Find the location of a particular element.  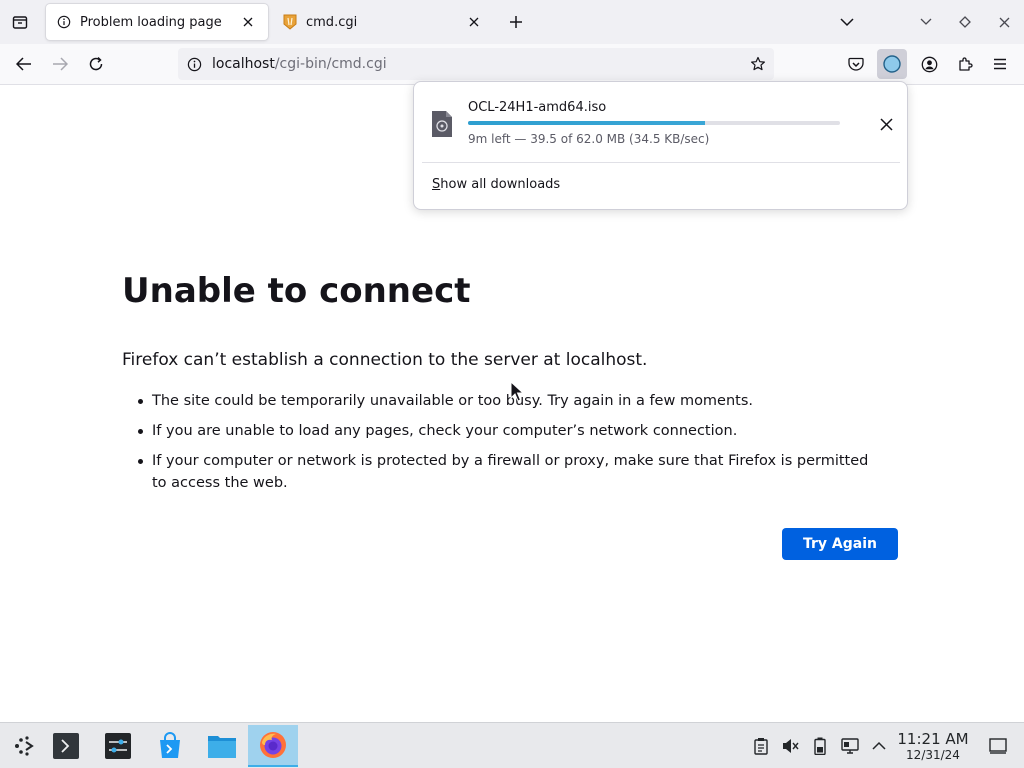

tab-cmd-cgi: cmd.cgi is located at coordinates (383, 22).